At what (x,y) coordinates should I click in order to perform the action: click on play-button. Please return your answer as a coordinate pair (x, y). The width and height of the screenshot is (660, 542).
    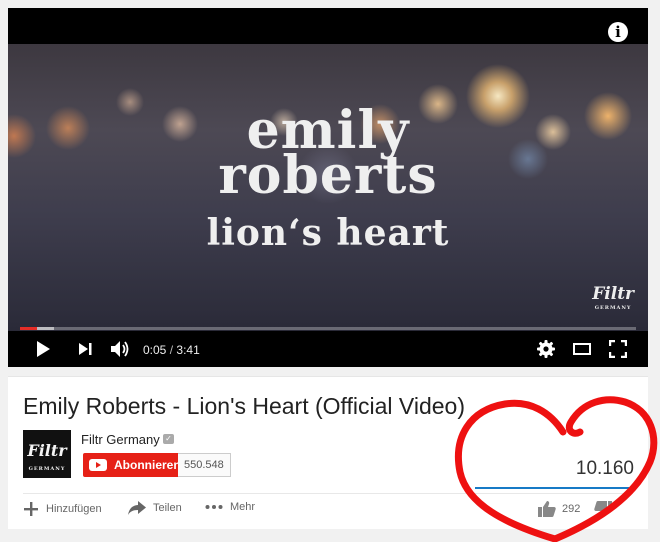
    Looking at the image, I should click on (43, 349).